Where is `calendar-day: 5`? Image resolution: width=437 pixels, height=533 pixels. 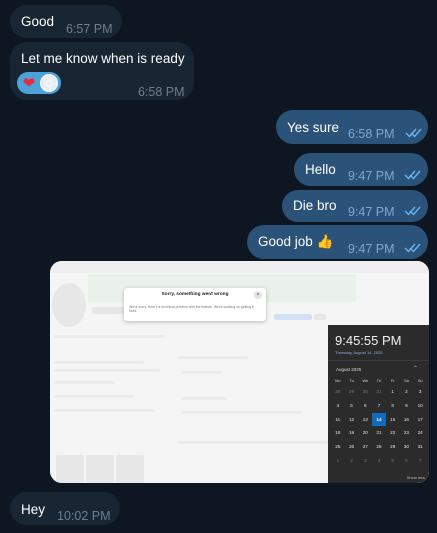 calendar-day: 5 is located at coordinates (351, 405).